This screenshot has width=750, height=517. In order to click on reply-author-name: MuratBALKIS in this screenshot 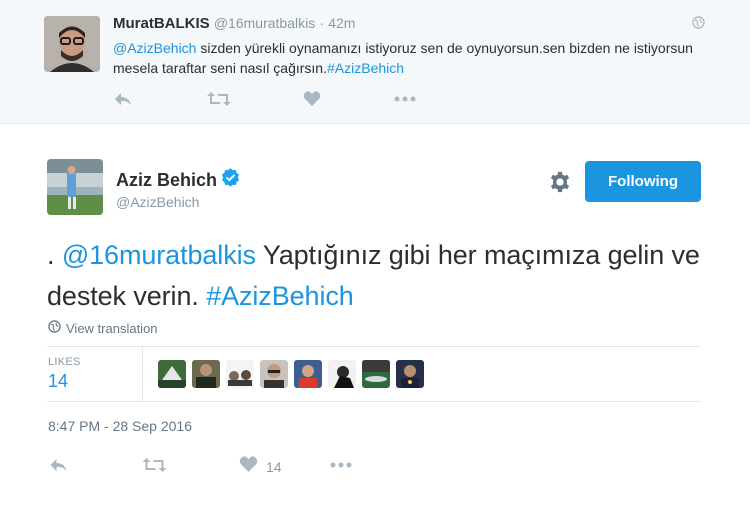, I will do `click(161, 23)`.